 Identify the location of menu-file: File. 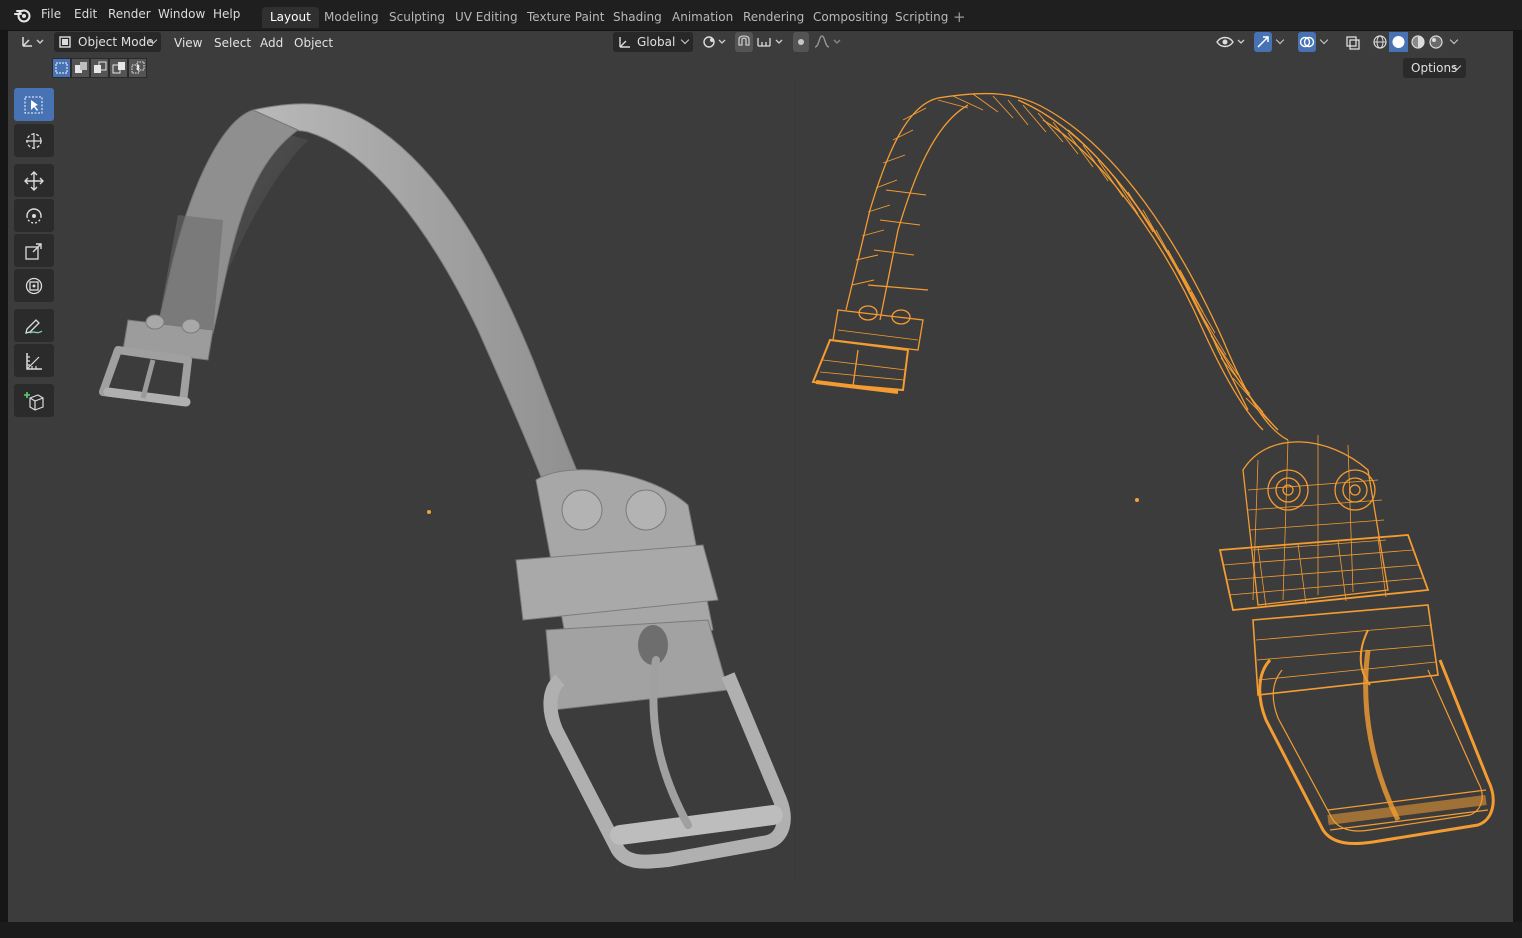
(51, 14).